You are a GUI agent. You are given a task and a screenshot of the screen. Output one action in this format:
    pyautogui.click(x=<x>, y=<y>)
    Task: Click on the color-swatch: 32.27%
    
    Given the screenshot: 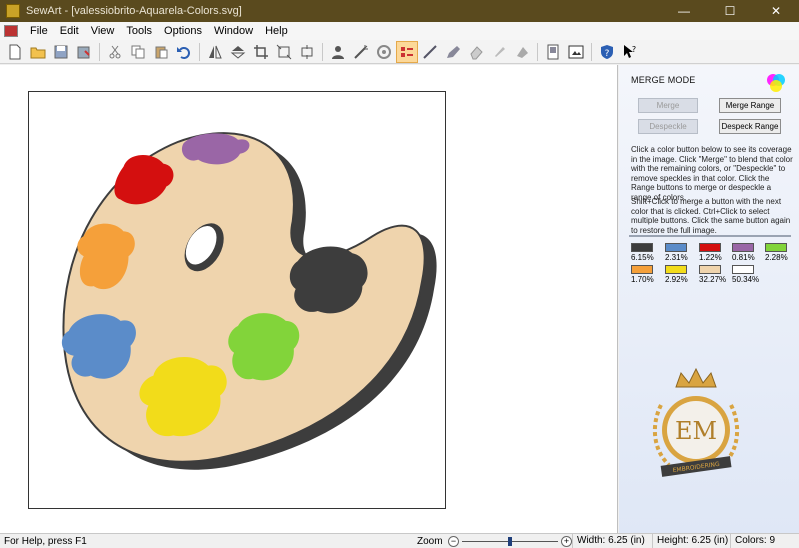 What is the action you would take?
    pyautogui.click(x=713, y=274)
    